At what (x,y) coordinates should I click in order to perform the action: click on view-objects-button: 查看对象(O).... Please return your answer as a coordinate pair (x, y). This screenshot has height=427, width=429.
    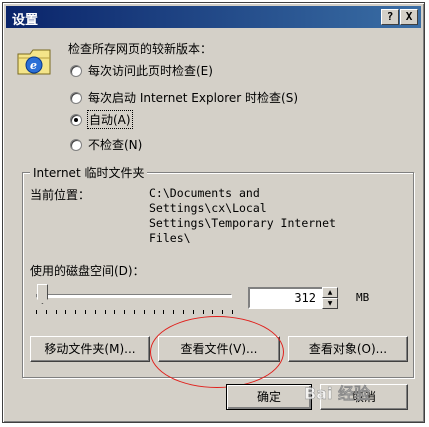
    Looking at the image, I should click on (348, 349).